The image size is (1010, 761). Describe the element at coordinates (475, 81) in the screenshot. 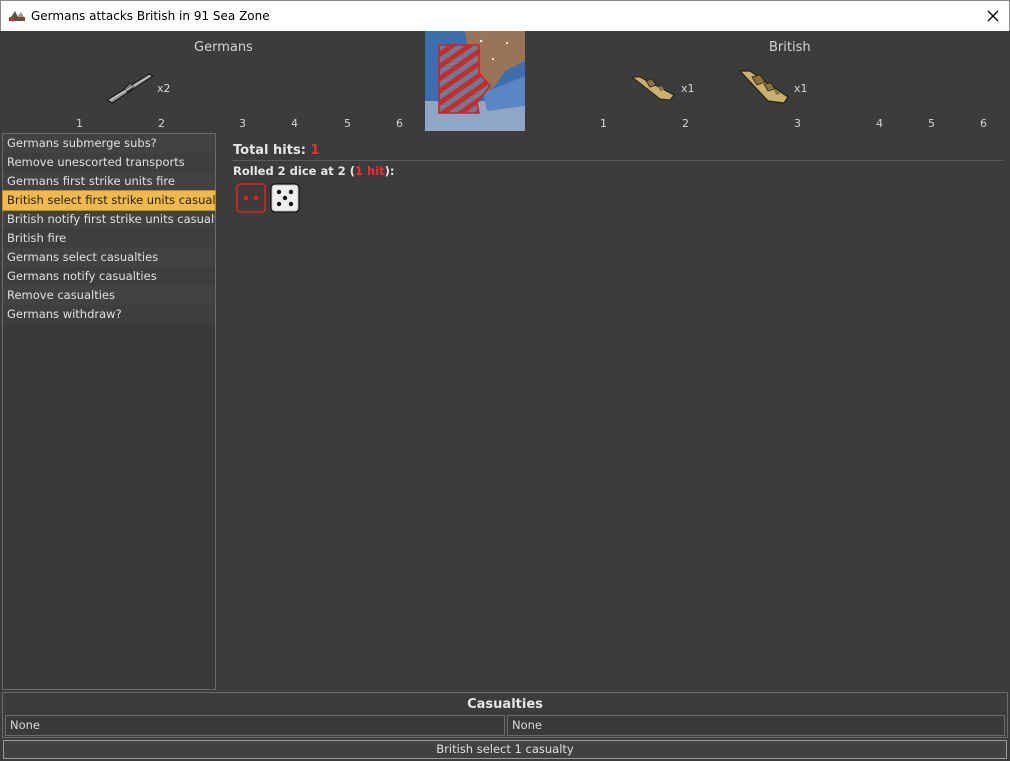

I see `sea-zone-map-thumbnail` at that location.